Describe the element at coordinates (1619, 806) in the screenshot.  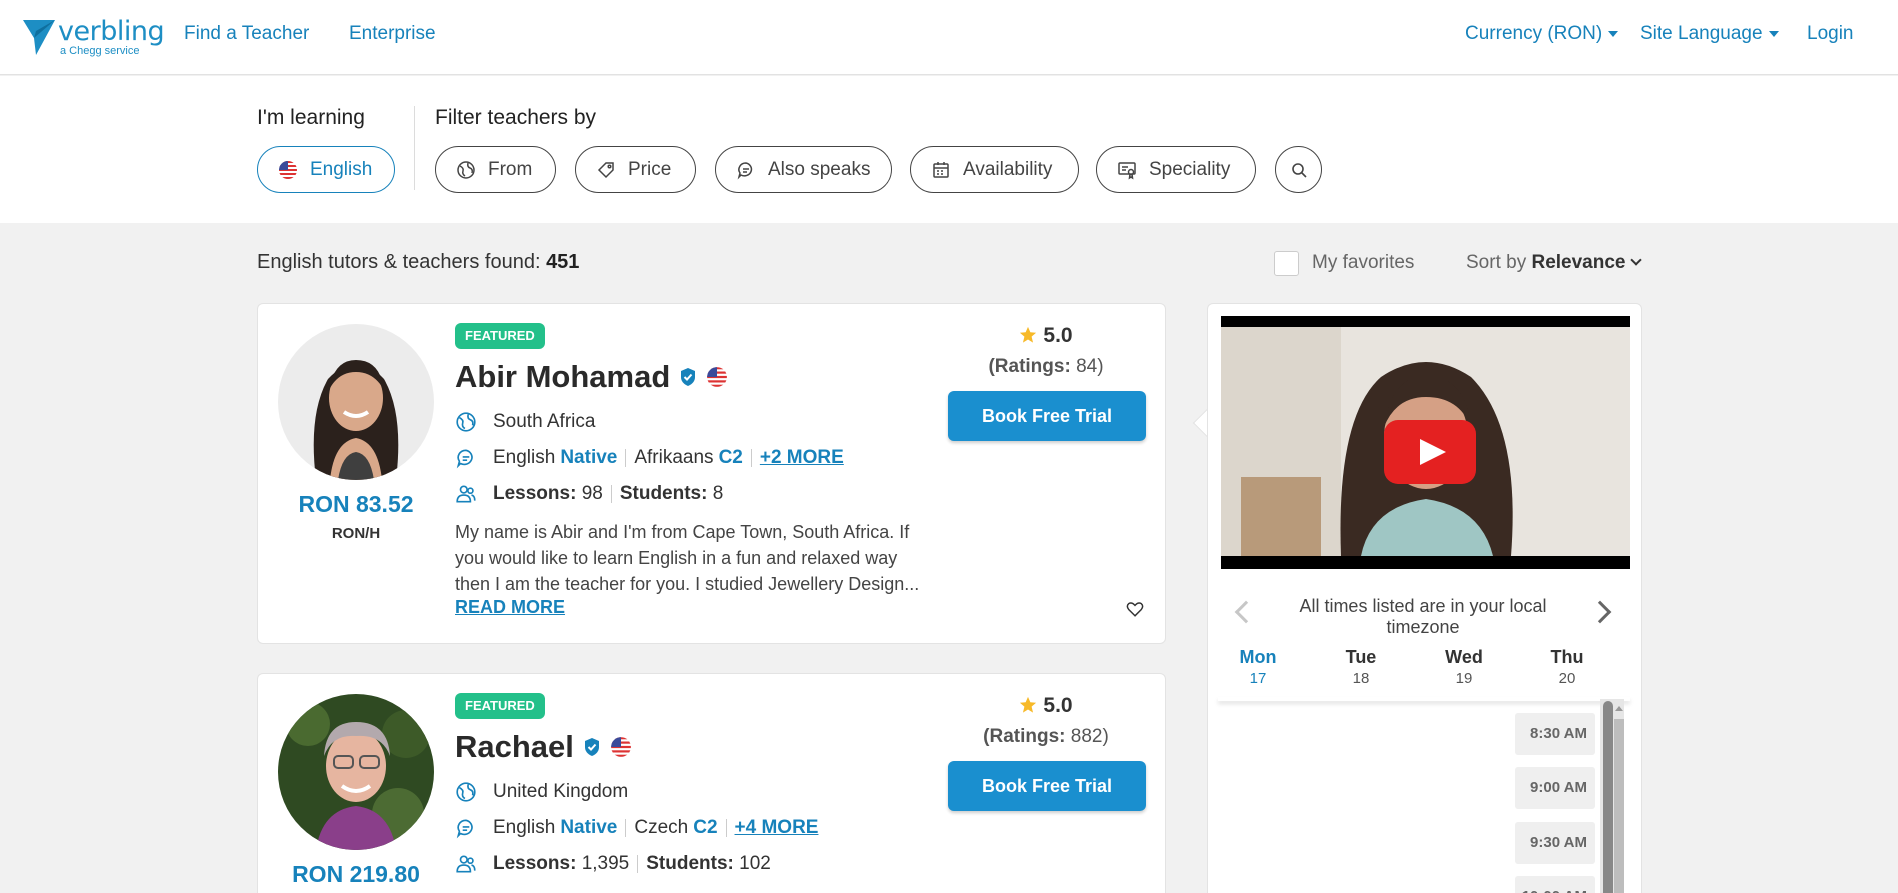
I see `scrollbar-track` at that location.